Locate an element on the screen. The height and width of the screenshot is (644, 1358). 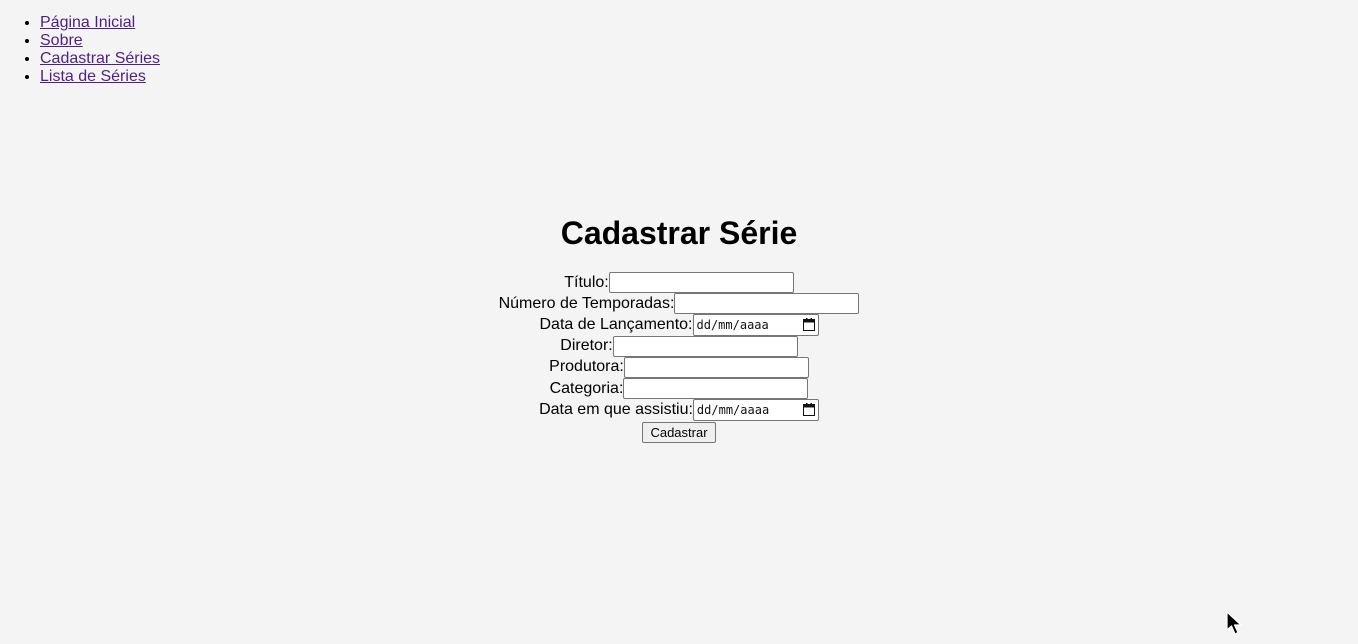
titulo-label: Título: is located at coordinates (586, 282).